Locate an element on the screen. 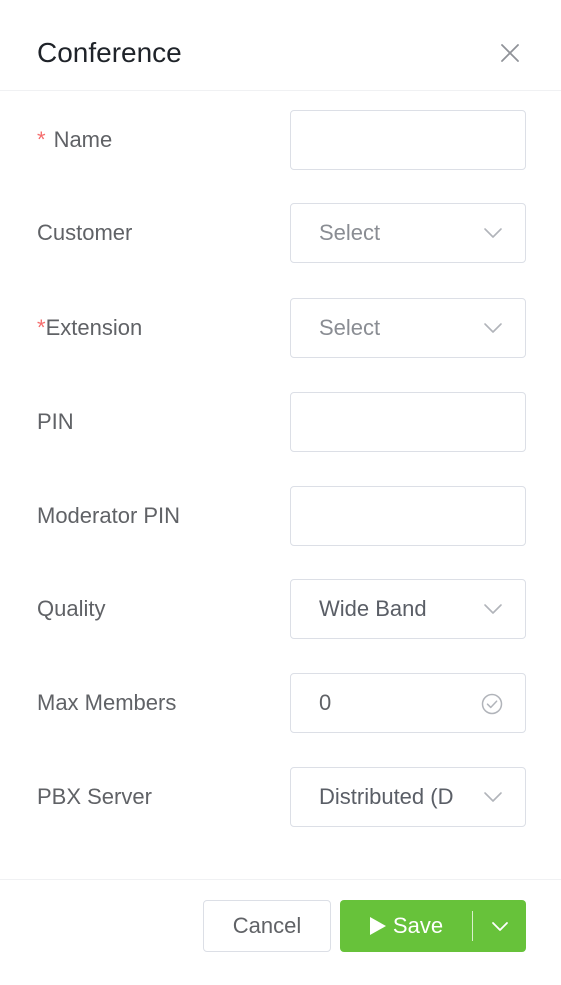 This screenshot has height=985, width=561. pin-field-box is located at coordinates (408, 422).